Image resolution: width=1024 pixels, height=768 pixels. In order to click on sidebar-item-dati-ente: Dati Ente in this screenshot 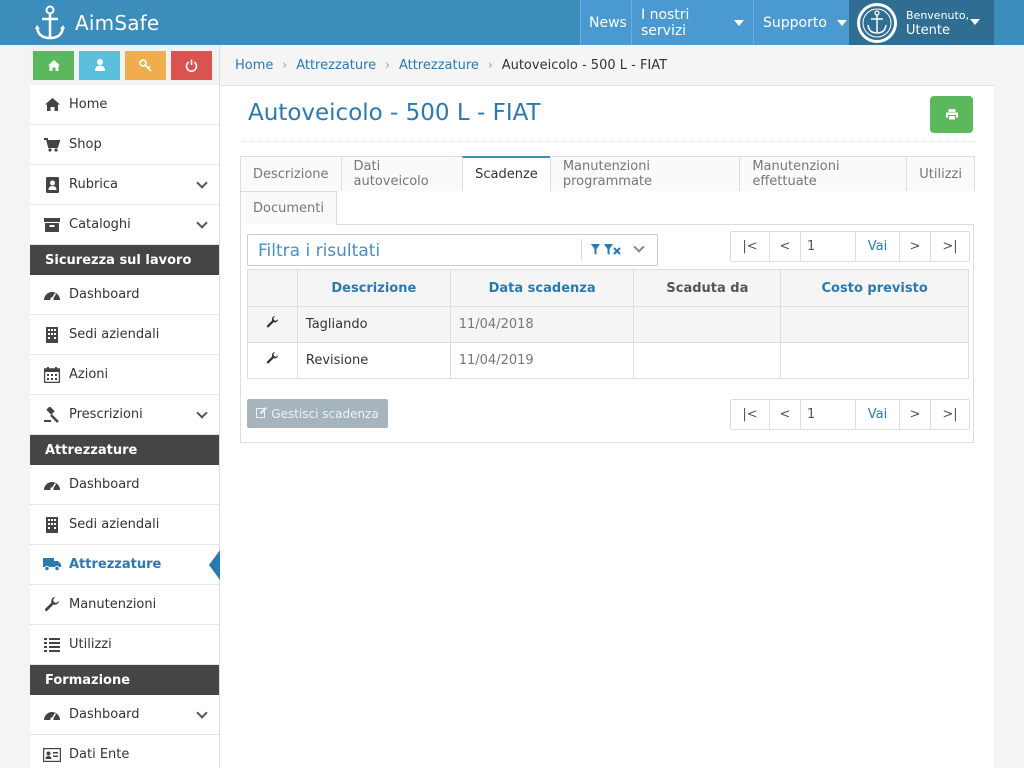, I will do `click(124, 751)`.